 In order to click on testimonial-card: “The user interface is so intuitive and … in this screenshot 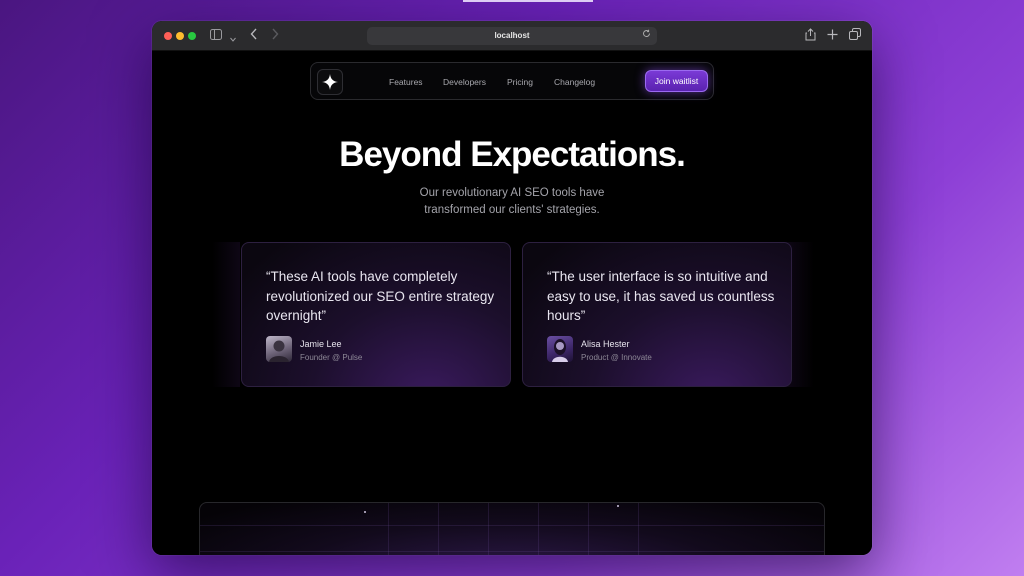, I will do `click(657, 314)`.